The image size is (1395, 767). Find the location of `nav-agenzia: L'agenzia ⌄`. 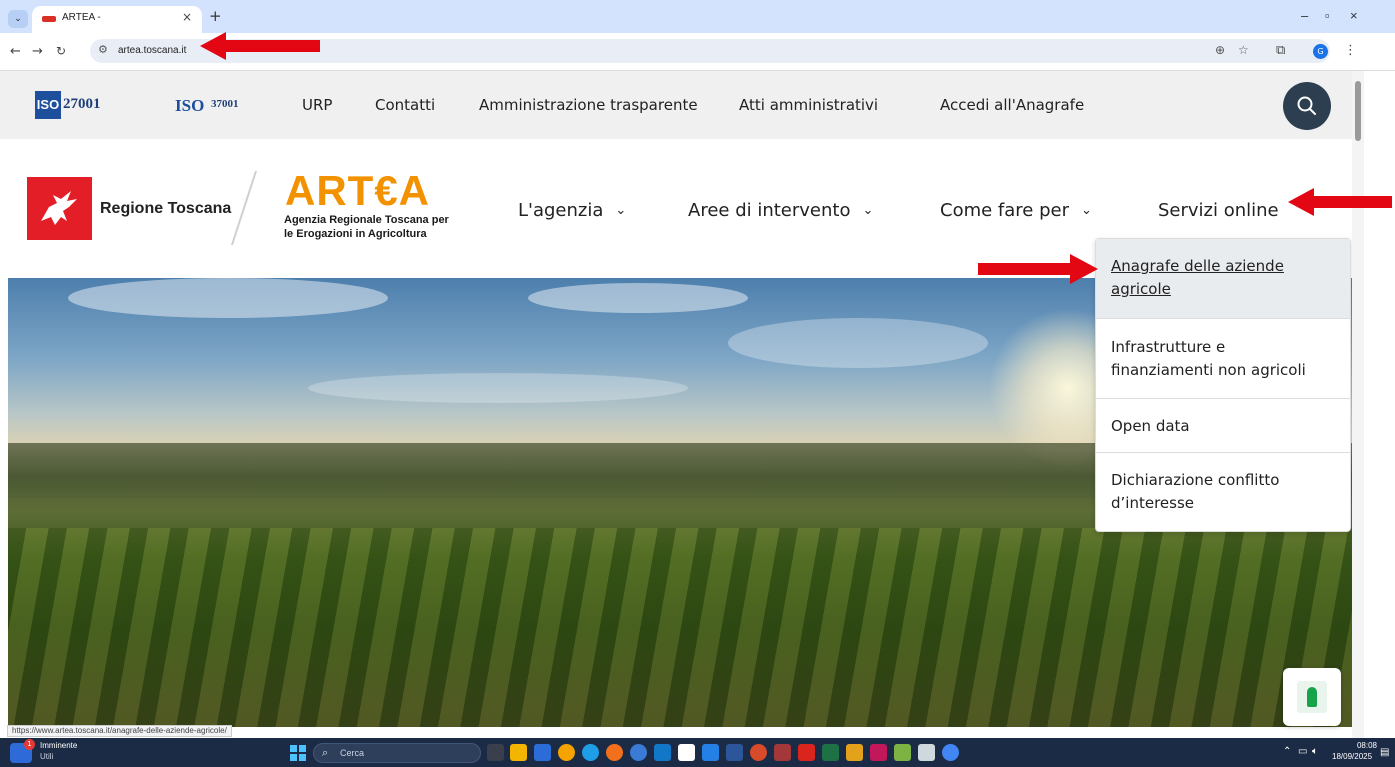

nav-agenzia: L'agenzia ⌄ is located at coordinates (572, 210).